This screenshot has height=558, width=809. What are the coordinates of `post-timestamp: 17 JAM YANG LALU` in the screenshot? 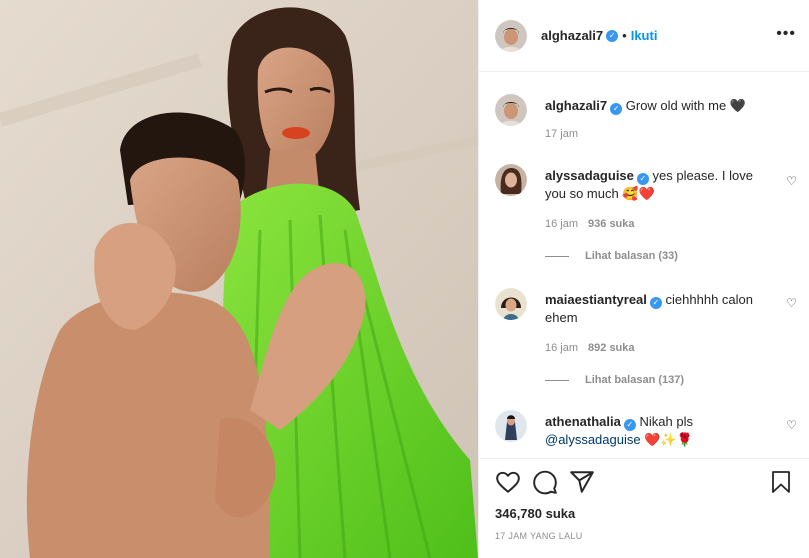 It's located at (539, 536).